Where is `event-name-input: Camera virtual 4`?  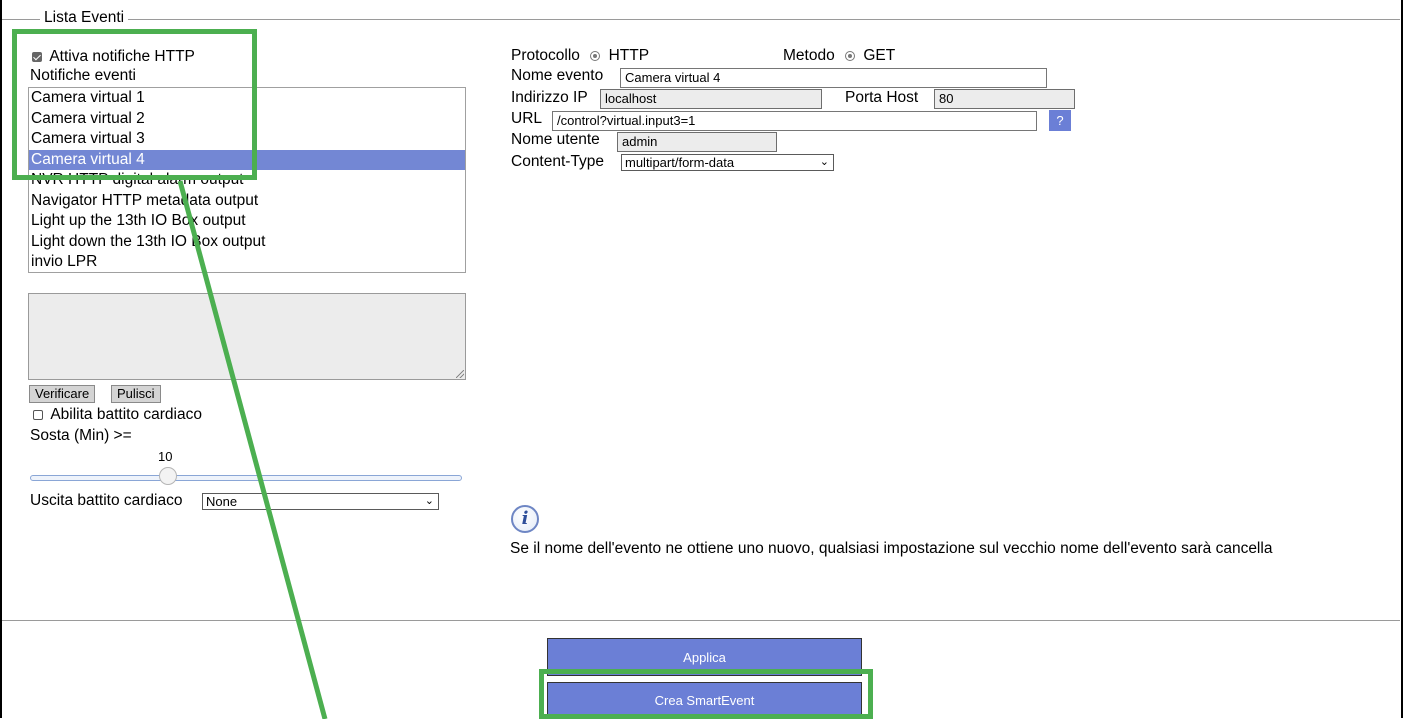
event-name-input: Camera virtual 4 is located at coordinates (833, 78).